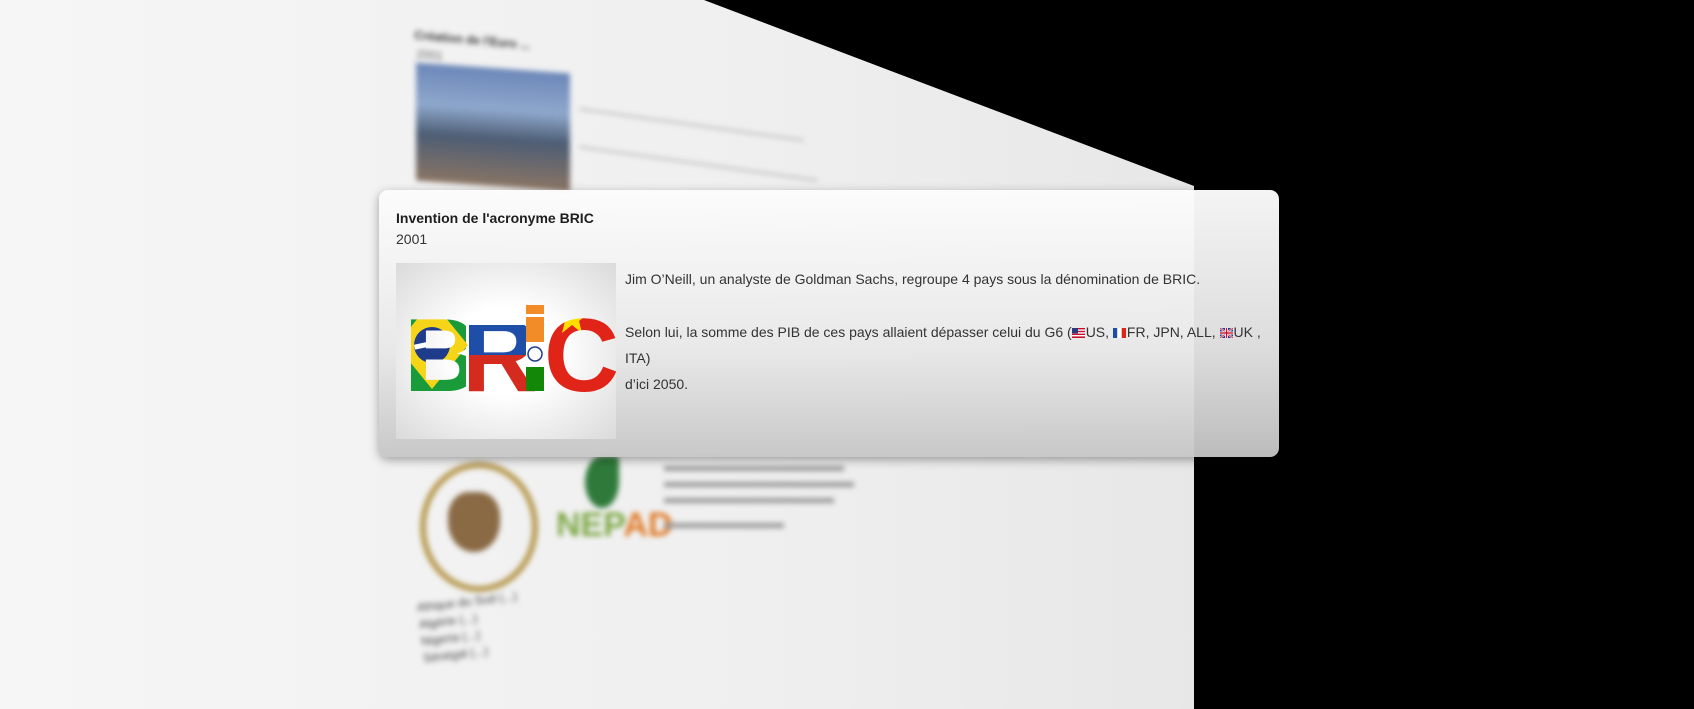 The height and width of the screenshot is (709, 1694). I want to click on uk-flag-icon, so click(1226, 333).